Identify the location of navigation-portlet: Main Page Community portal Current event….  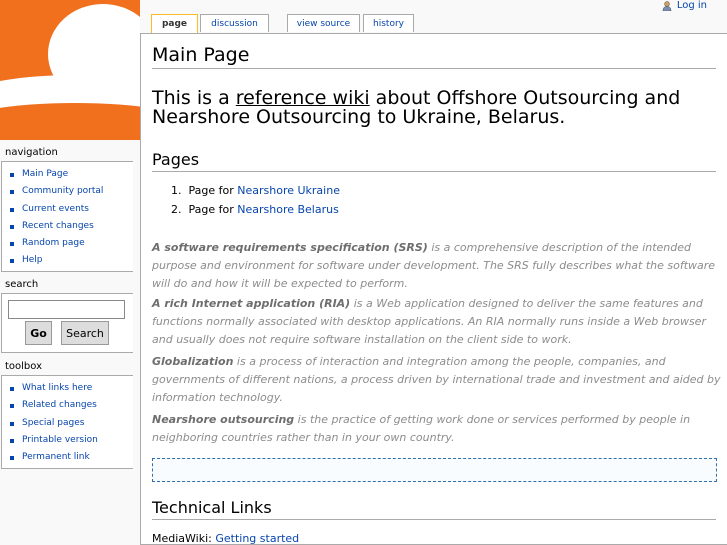
(67, 216).